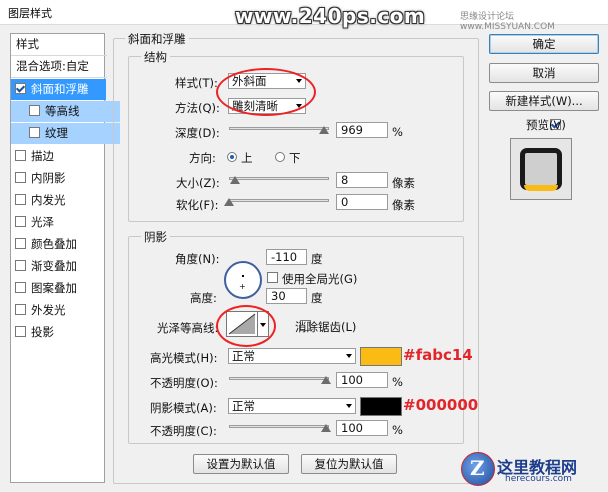  I want to click on altitude-unit: 度, so click(317, 298).